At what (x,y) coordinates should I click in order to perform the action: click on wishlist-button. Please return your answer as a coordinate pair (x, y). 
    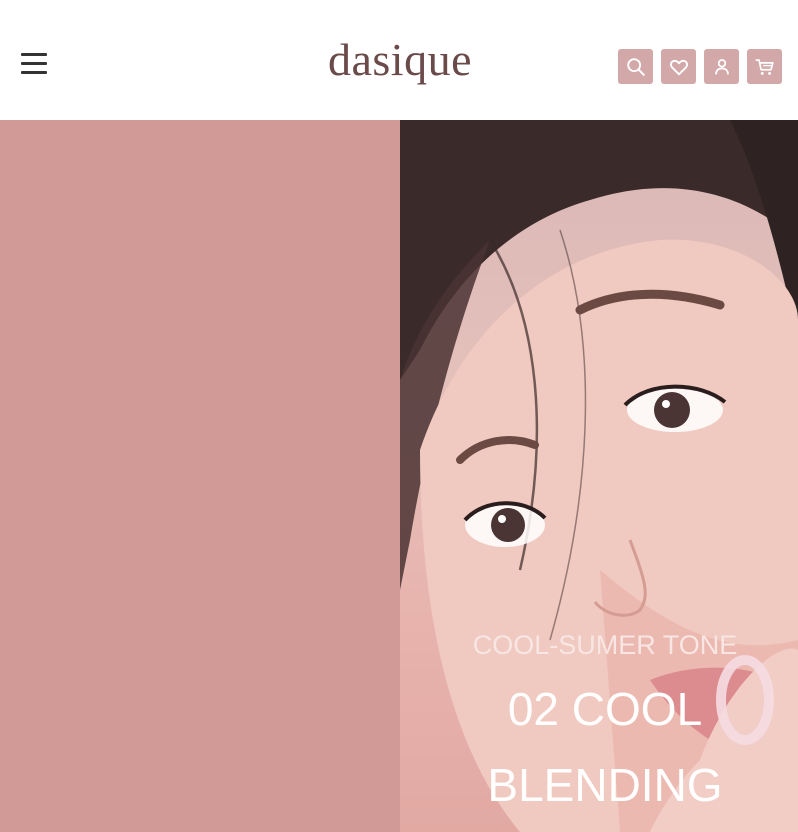
    Looking at the image, I should click on (678, 66).